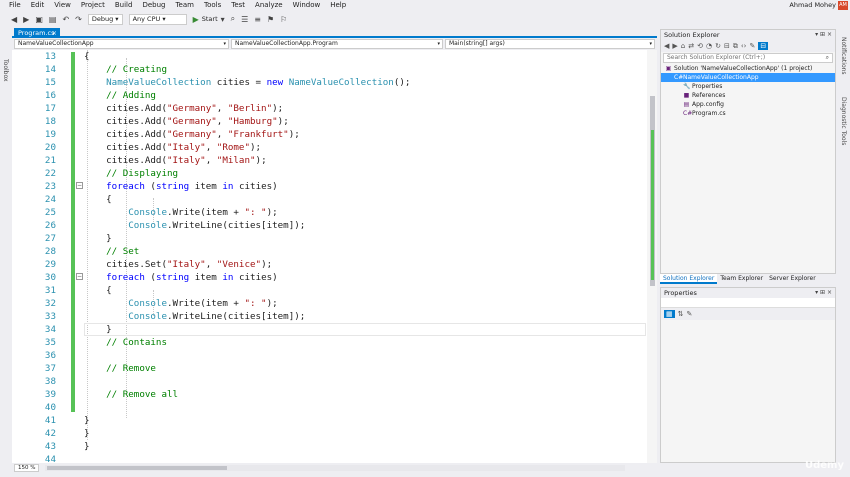 This screenshot has width=850, height=477. Describe the element at coordinates (332, 381) in the screenshot. I see `code-line: 38` at that location.